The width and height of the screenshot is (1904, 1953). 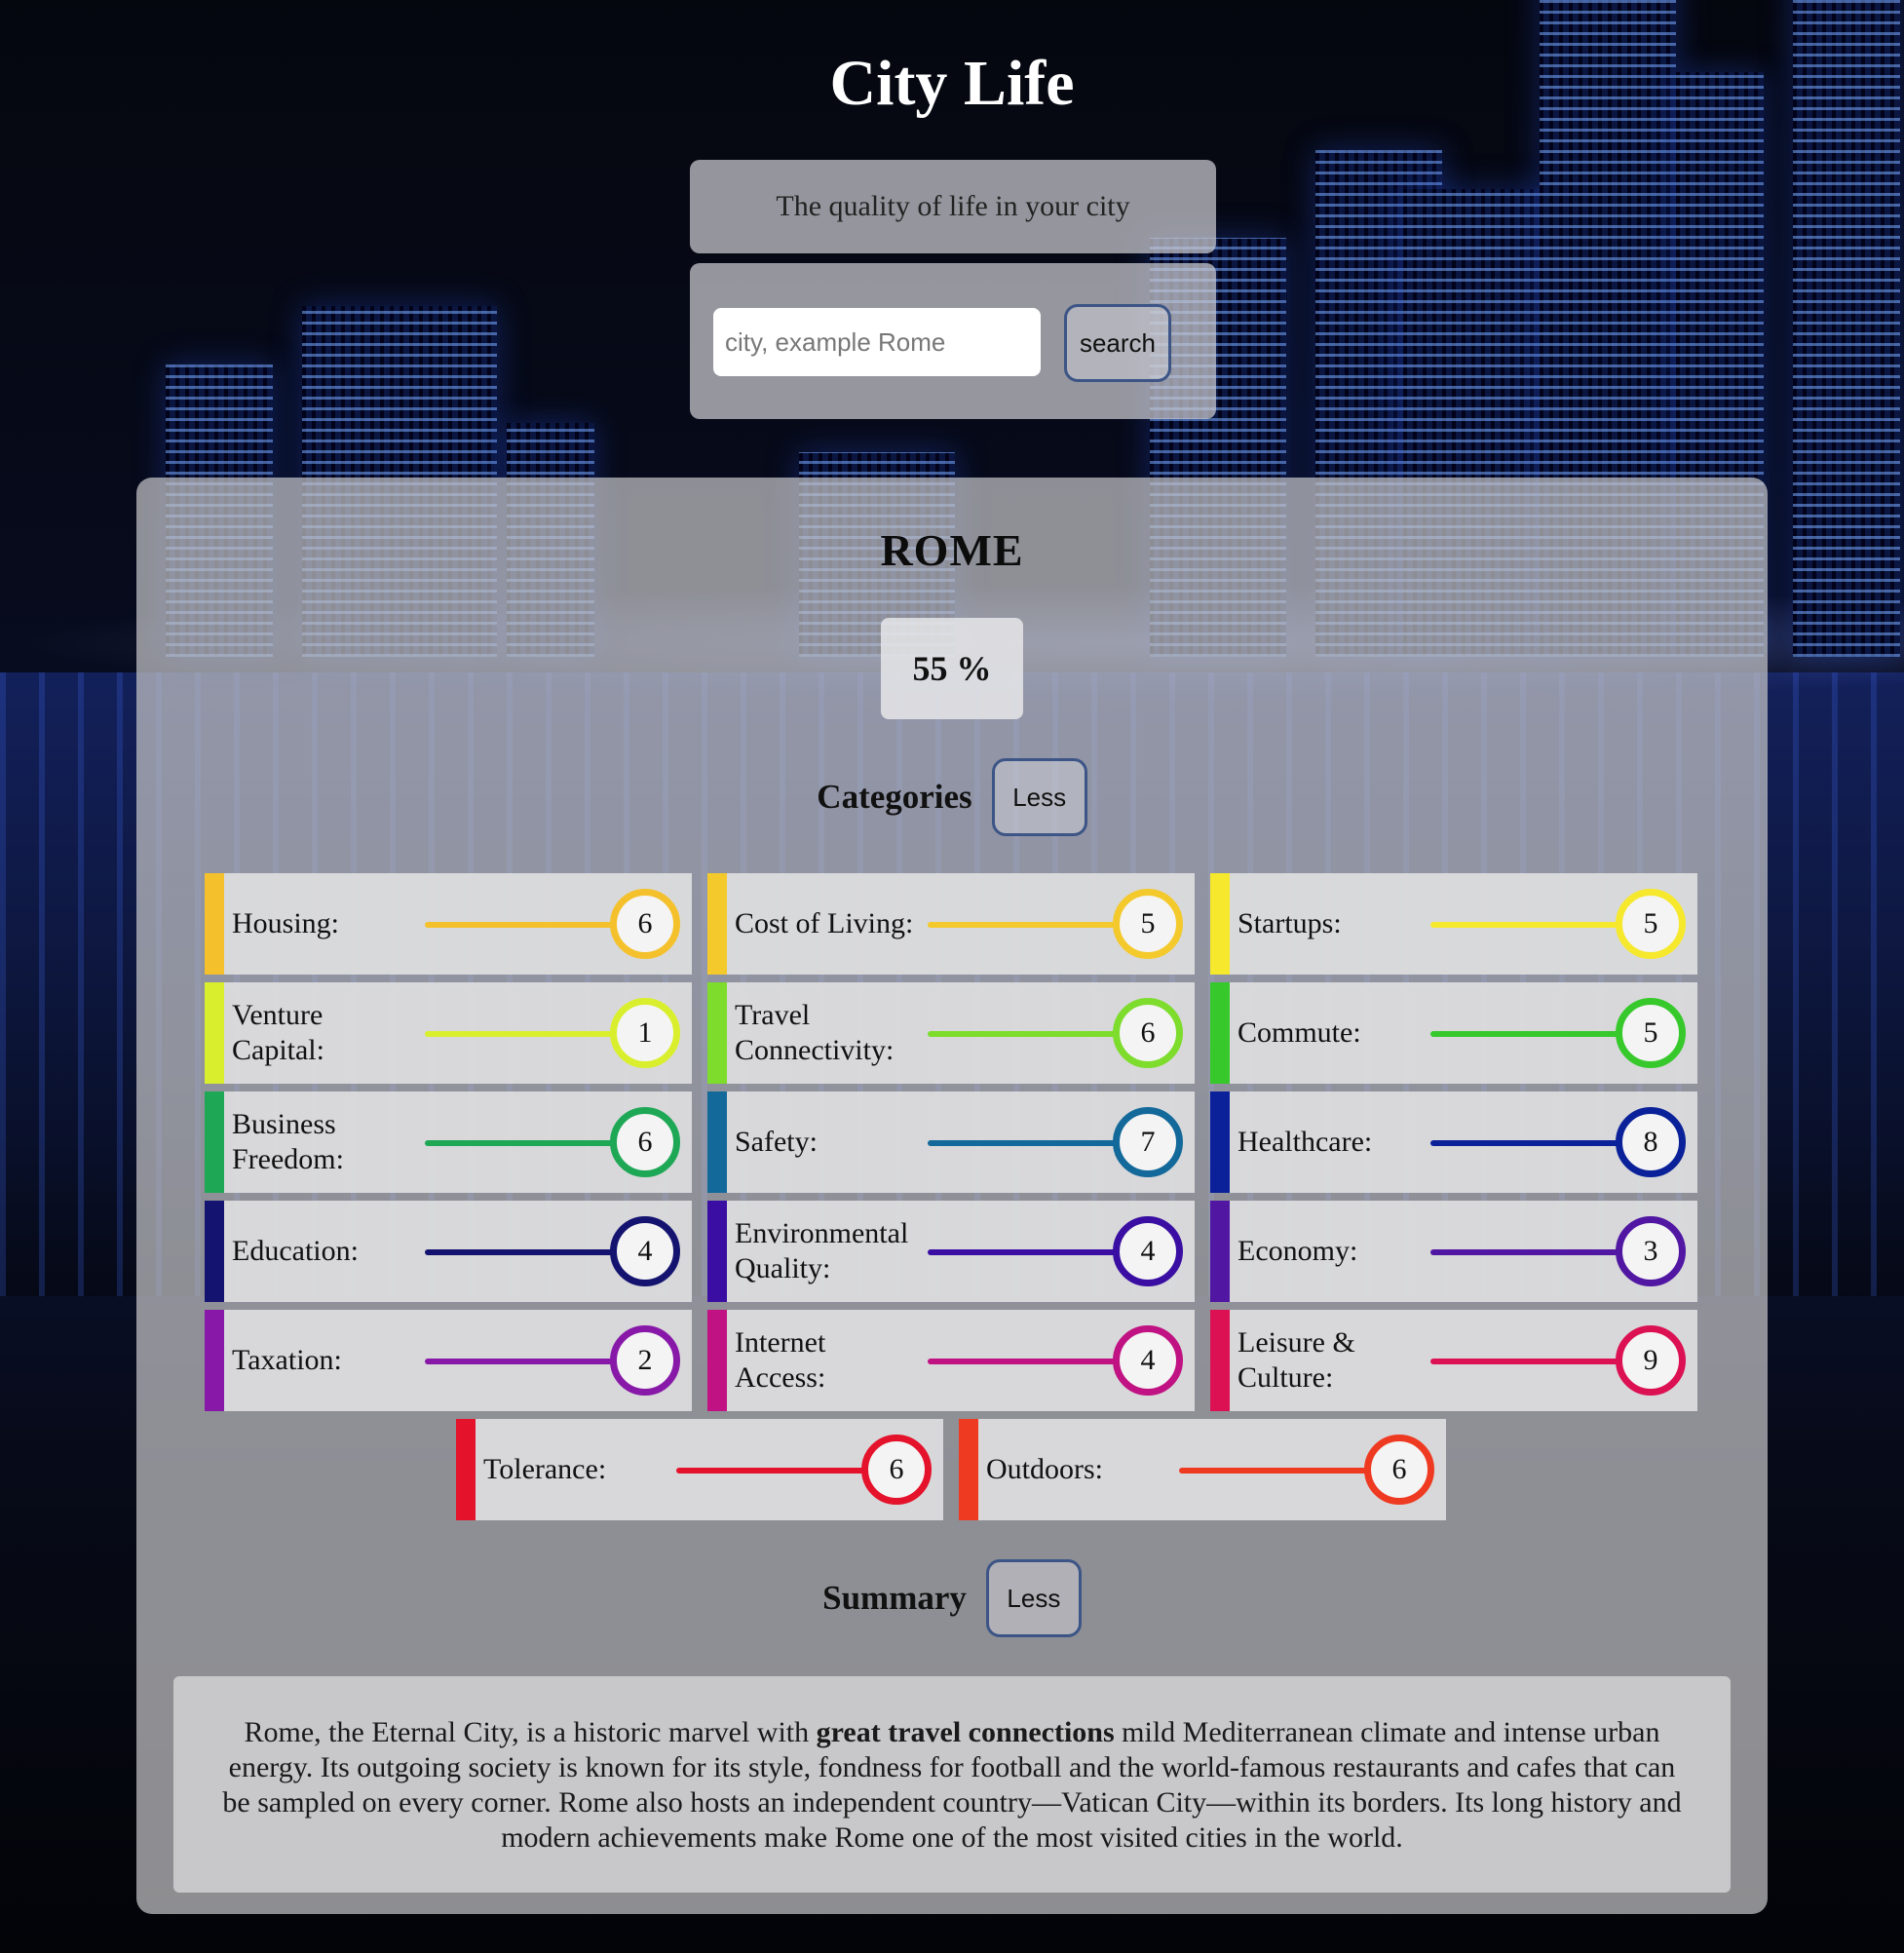 What do you see at coordinates (1299, 1032) in the screenshot?
I see `category-label: Commute:` at bounding box center [1299, 1032].